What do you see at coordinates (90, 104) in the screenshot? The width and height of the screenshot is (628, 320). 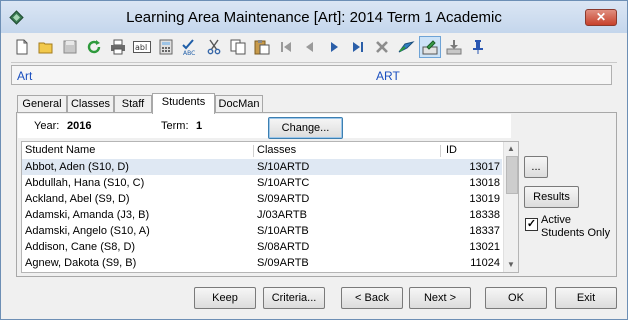 I see `tab-classes: Classes` at bounding box center [90, 104].